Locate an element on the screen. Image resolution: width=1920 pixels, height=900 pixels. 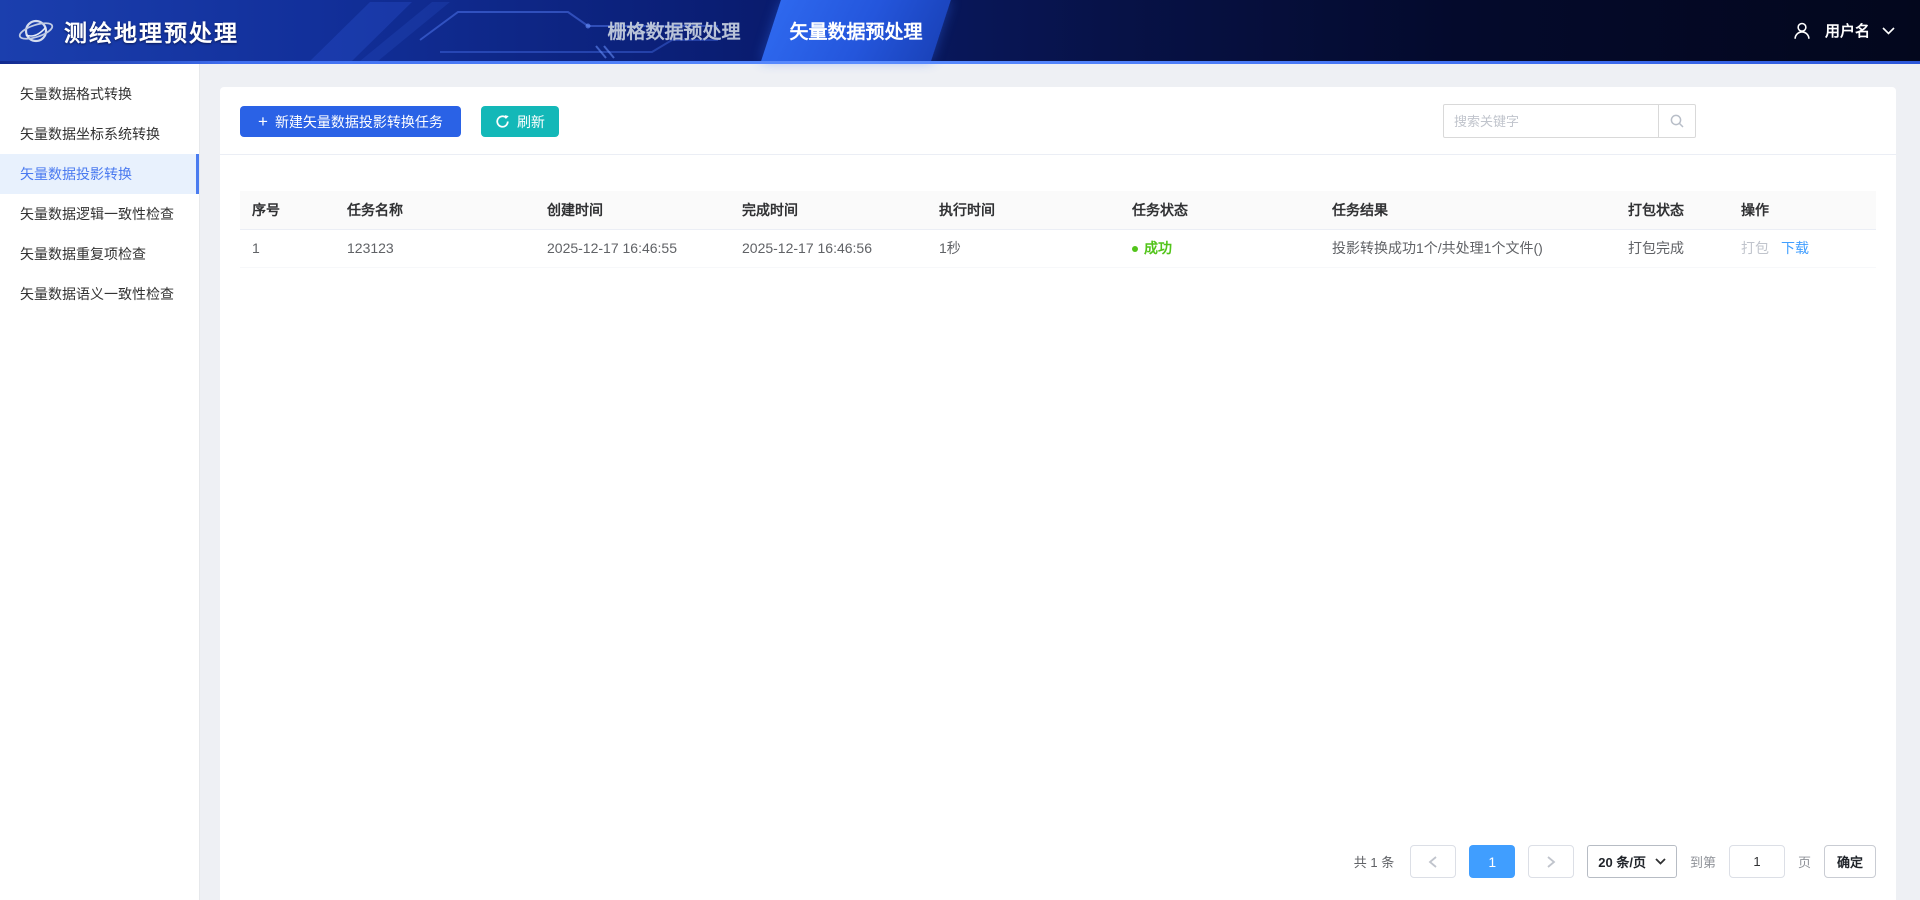
cell-created-at: 2025-12-17 16:46:55 is located at coordinates (632, 248).